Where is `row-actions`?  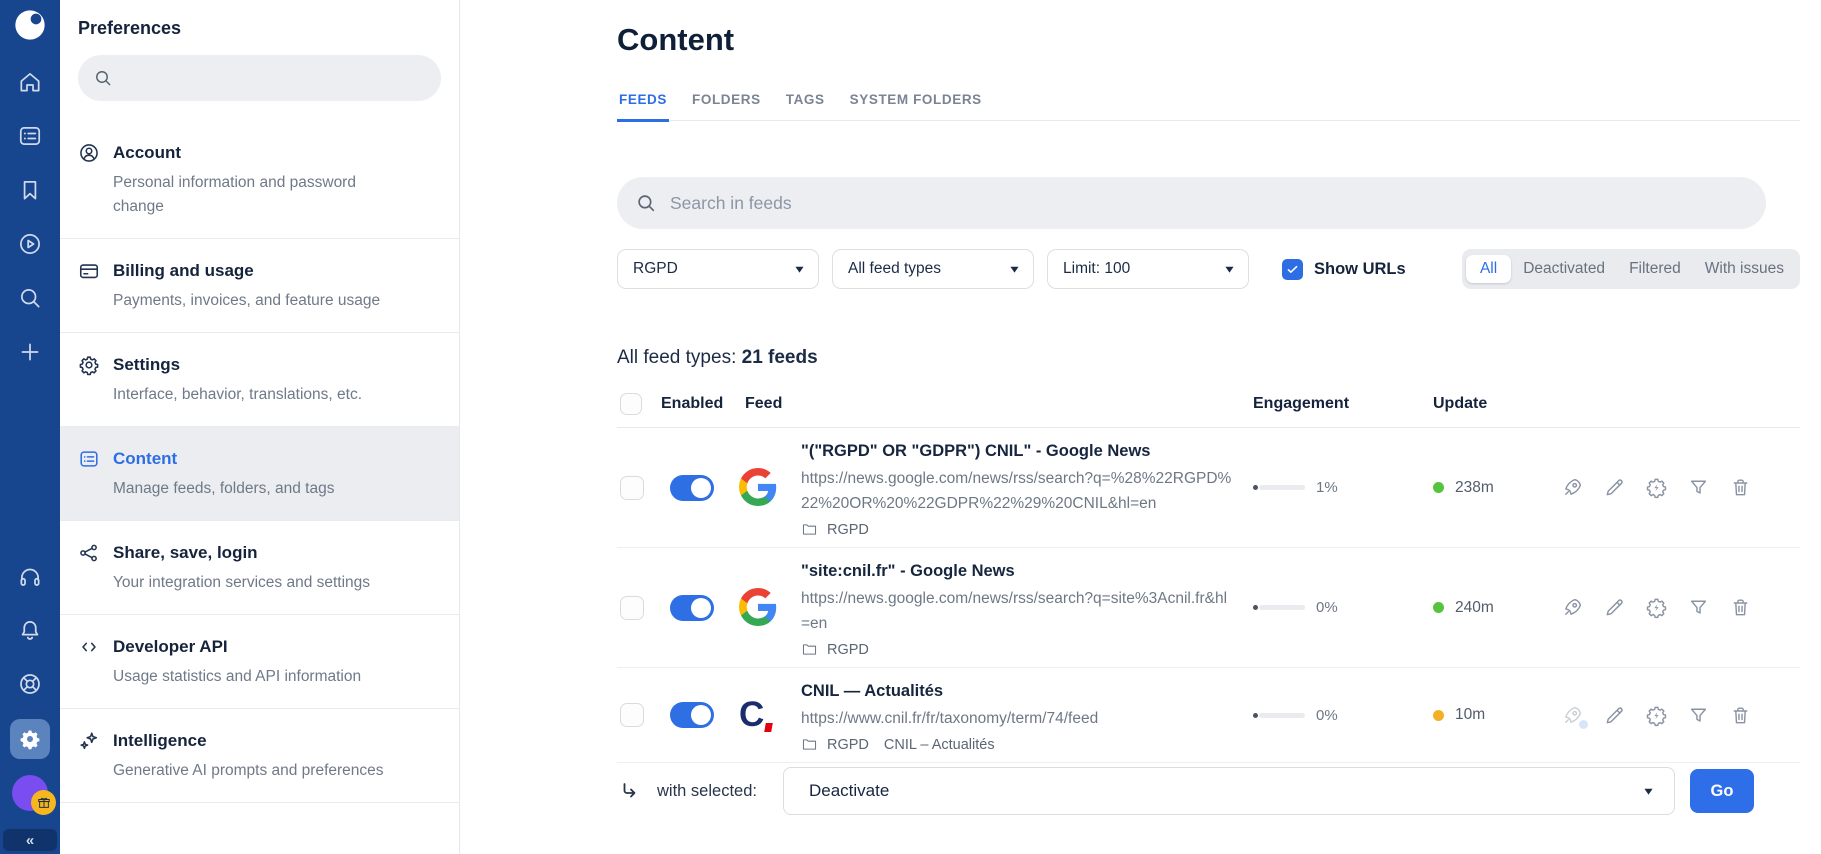 row-actions is located at coordinates (1680, 716).